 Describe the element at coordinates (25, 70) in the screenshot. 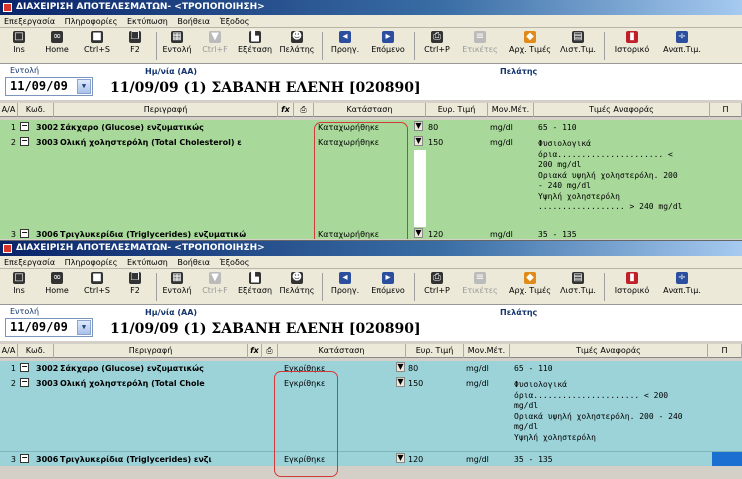

I see `order-label: Εντολή` at that location.